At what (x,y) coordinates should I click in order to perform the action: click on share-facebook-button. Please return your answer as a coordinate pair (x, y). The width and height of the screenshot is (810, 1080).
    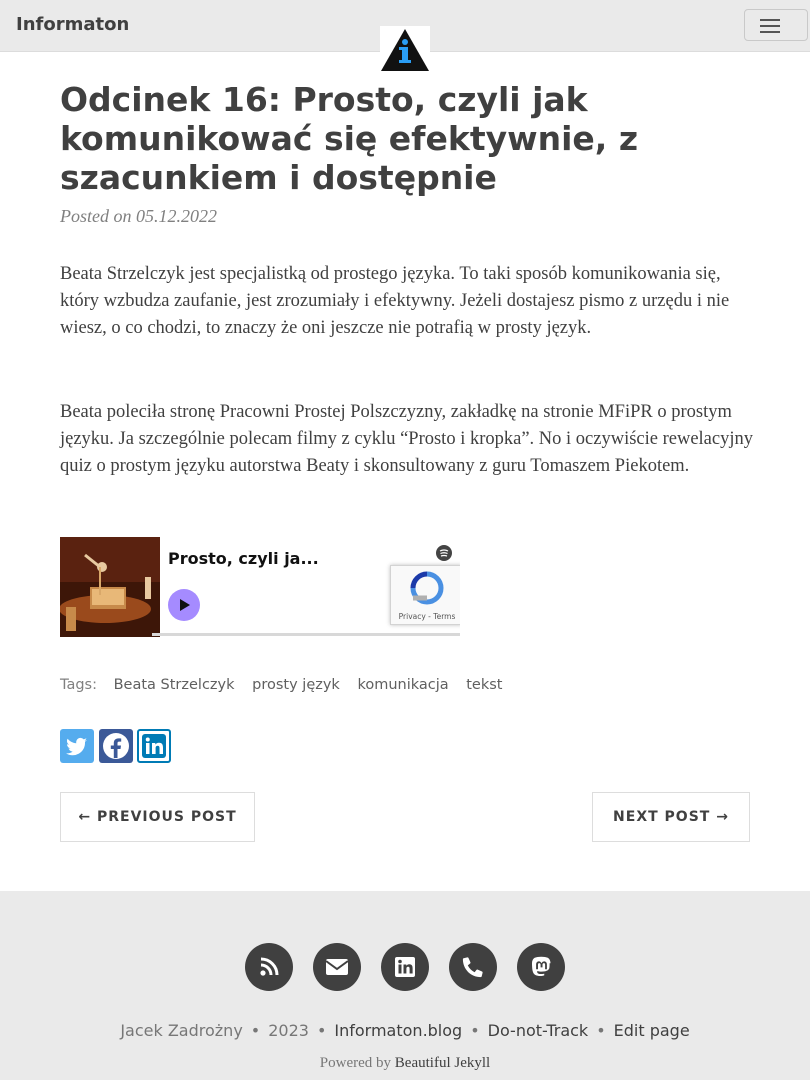
    Looking at the image, I should click on (116, 746).